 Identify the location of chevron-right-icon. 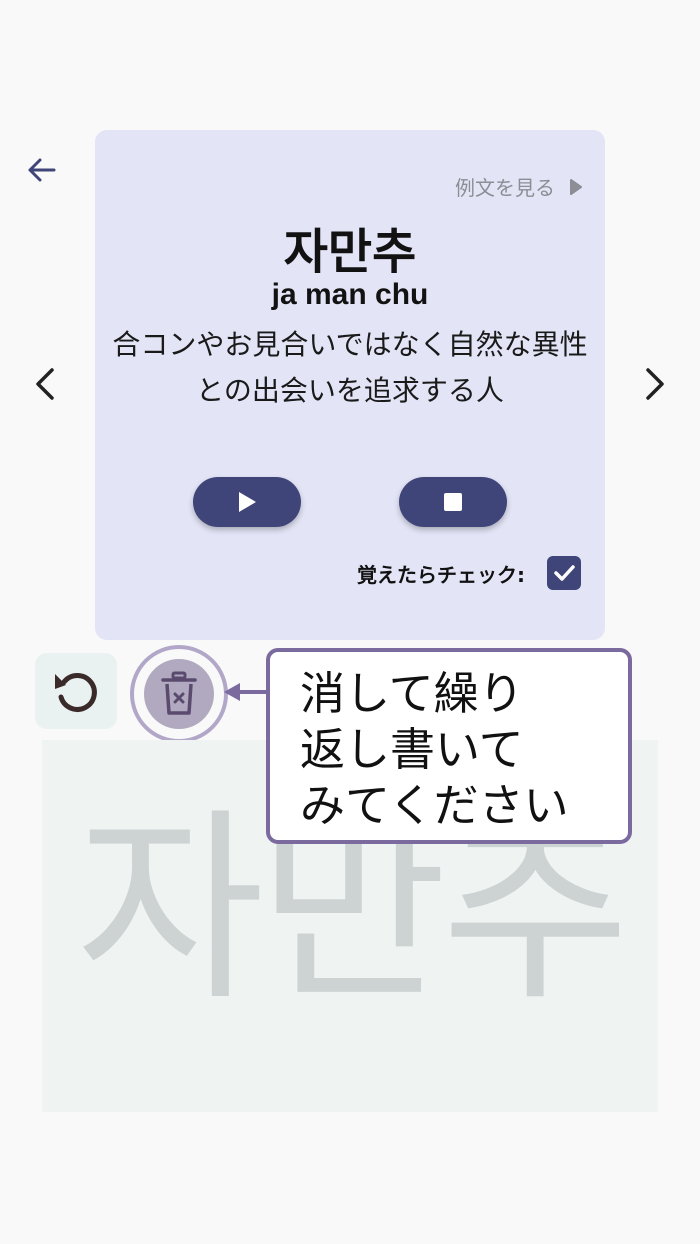
(655, 384).